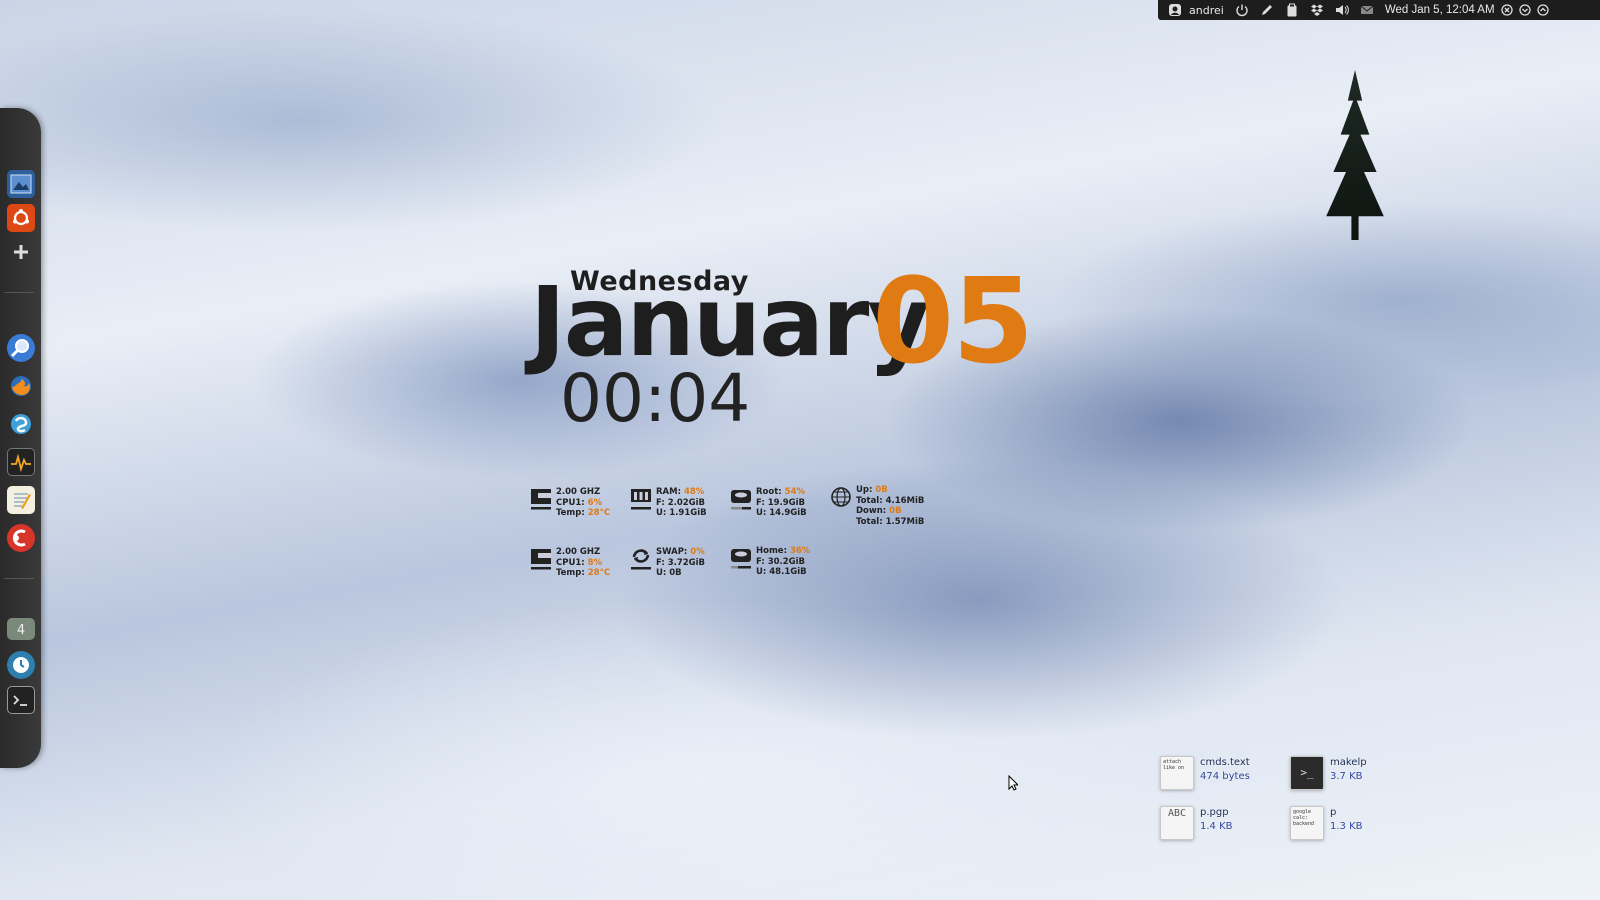  I want to click on panel-clock: Wed Jan 5, 12:04 AM, so click(1440, 10).